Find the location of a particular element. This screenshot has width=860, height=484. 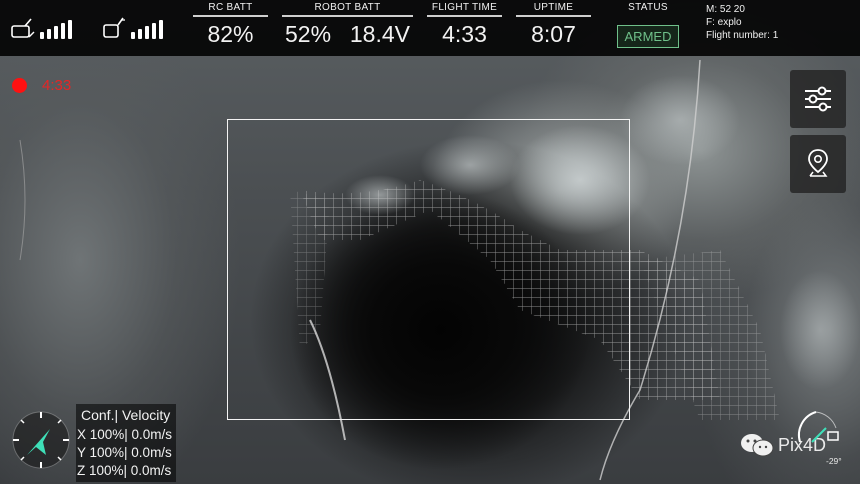

flight-time-label: FLIGHT TIME is located at coordinates (464, 9).